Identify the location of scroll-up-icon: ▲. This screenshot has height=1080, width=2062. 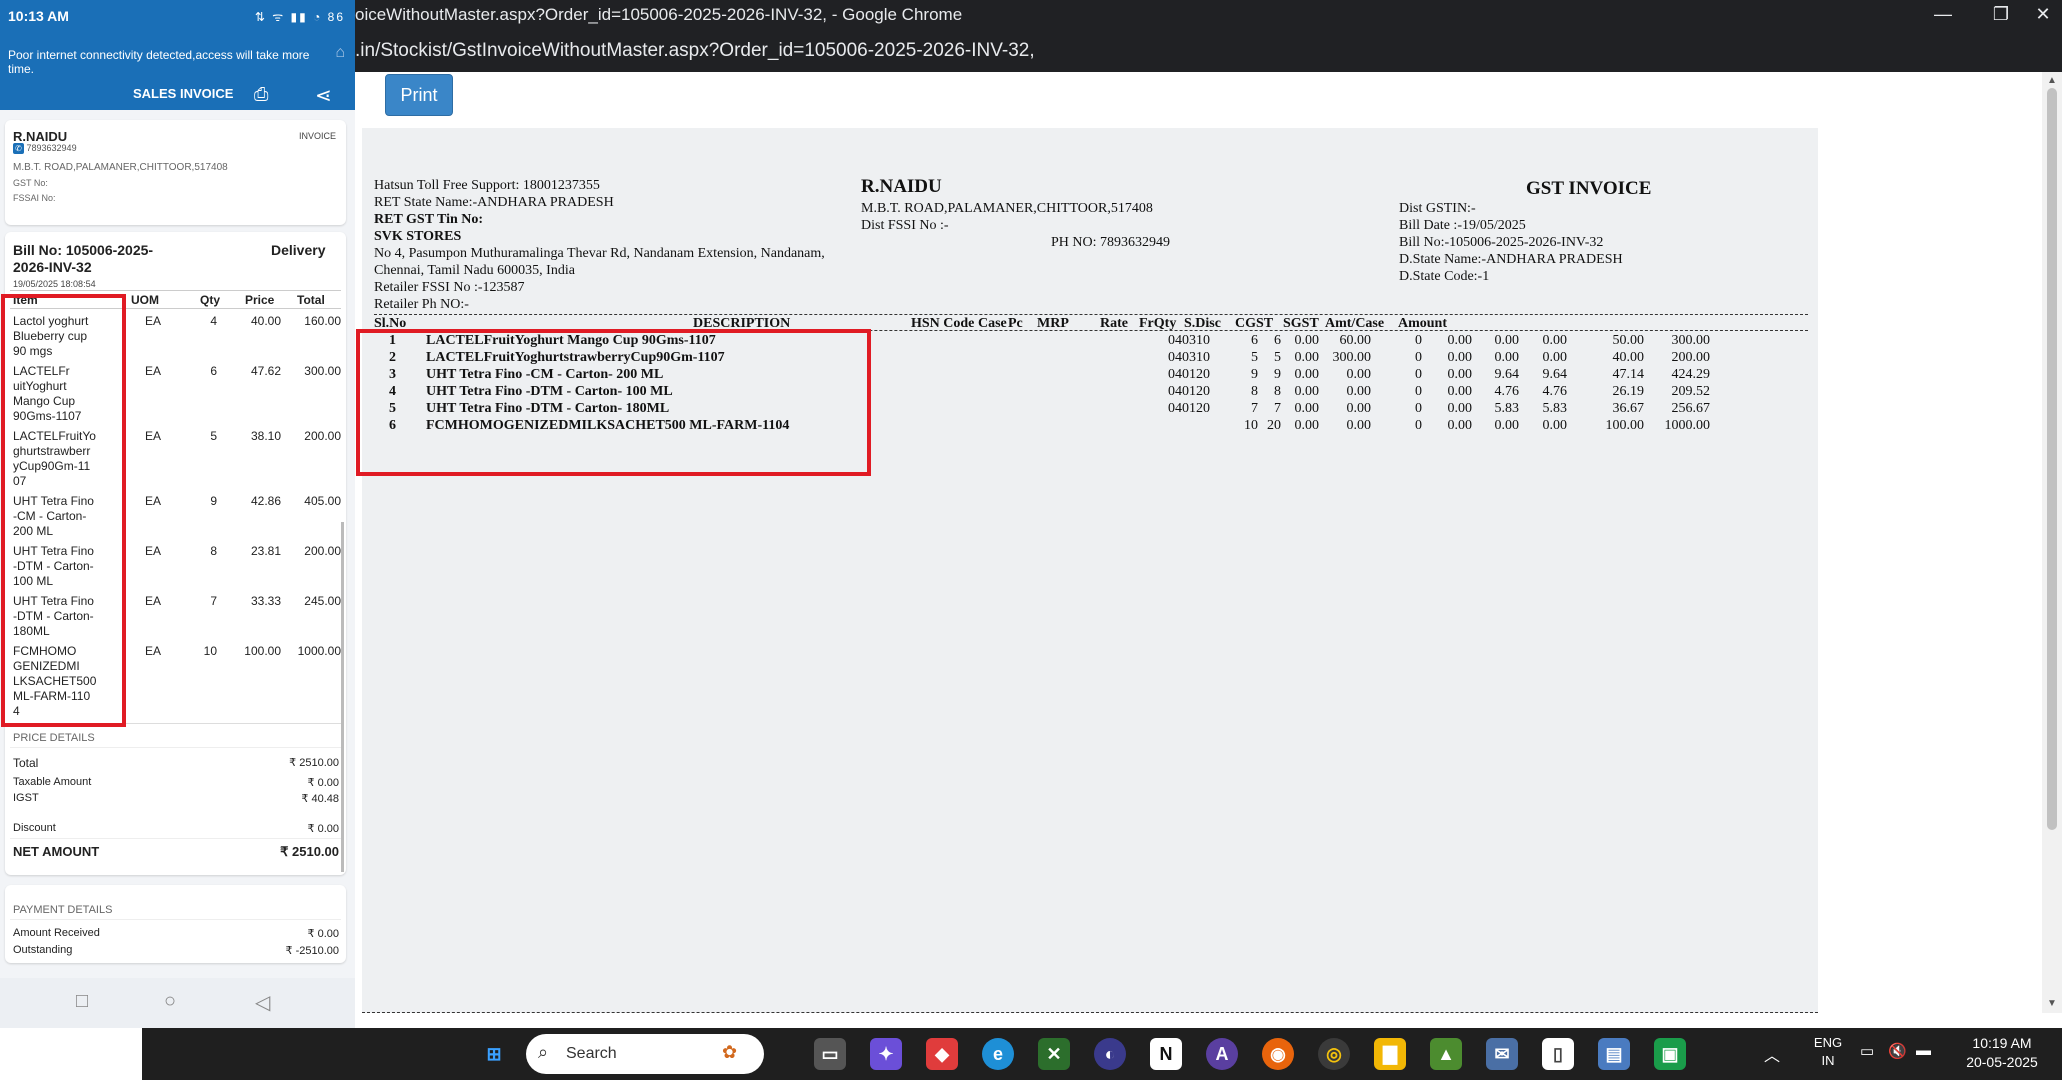
(2052, 81).